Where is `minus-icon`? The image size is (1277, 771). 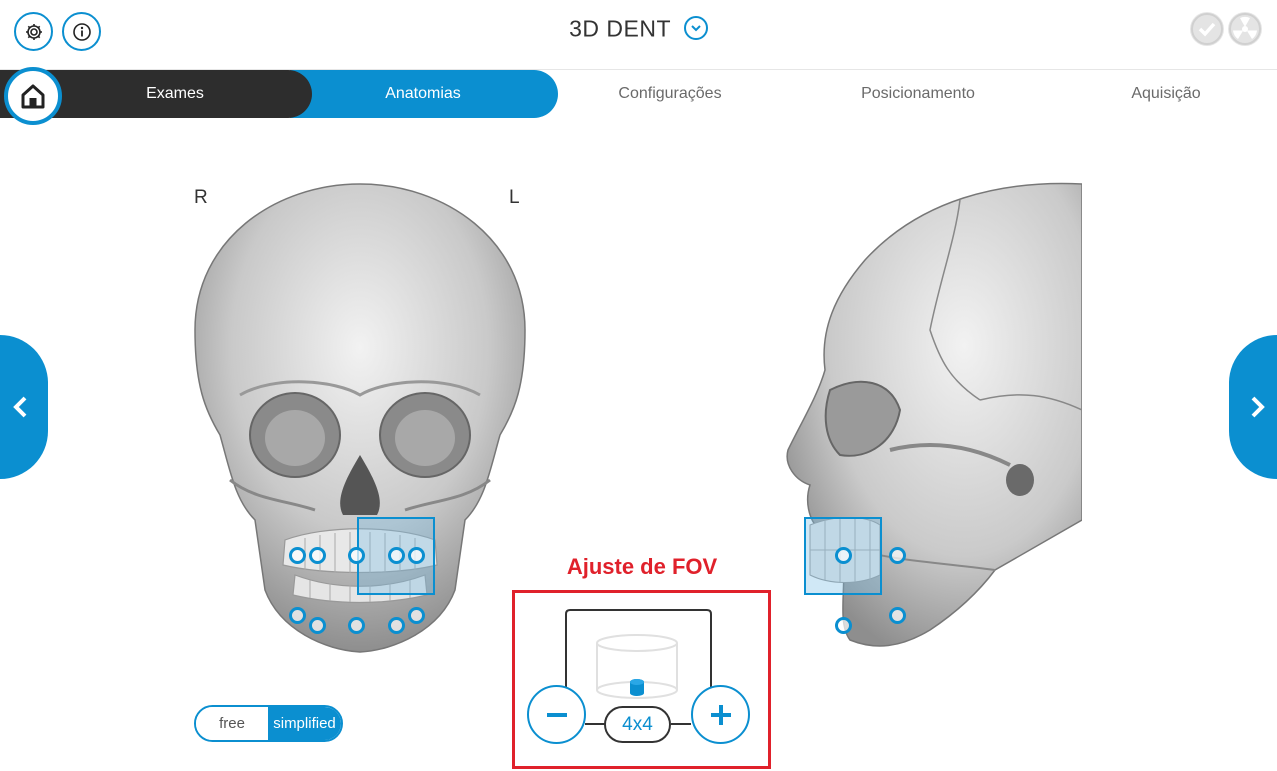
minus-icon is located at coordinates (556, 714).